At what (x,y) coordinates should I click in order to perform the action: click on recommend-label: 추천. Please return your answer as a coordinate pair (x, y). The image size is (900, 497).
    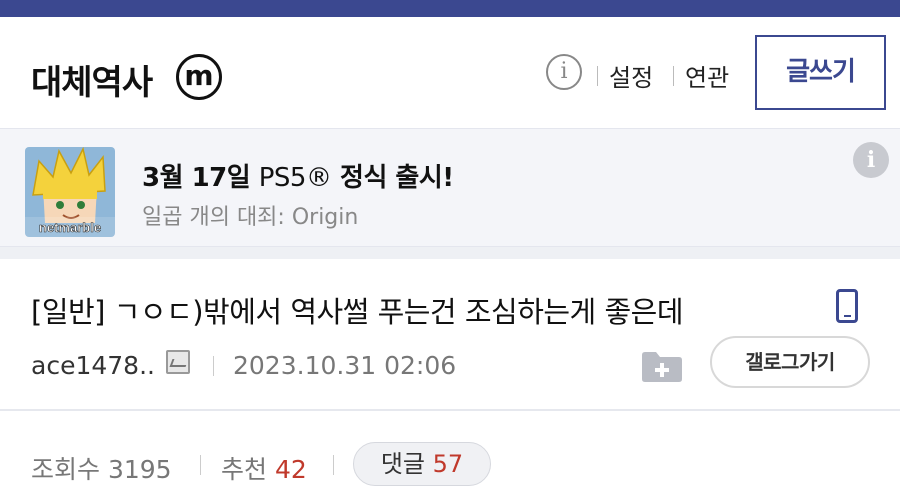
    Looking at the image, I should click on (244, 469).